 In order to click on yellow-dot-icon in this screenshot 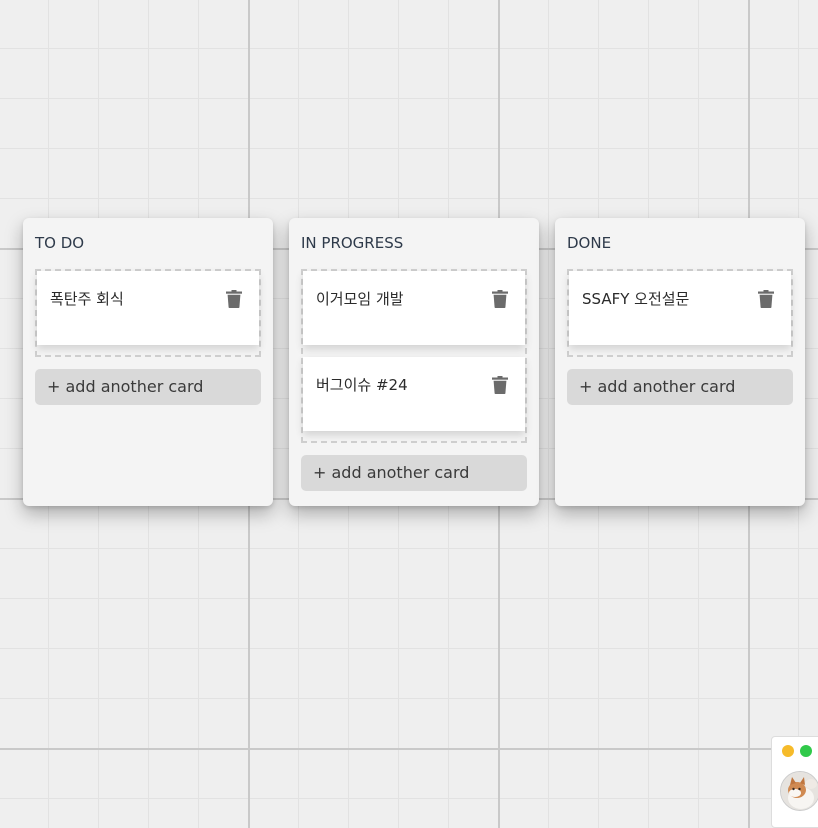, I will do `click(788, 751)`.